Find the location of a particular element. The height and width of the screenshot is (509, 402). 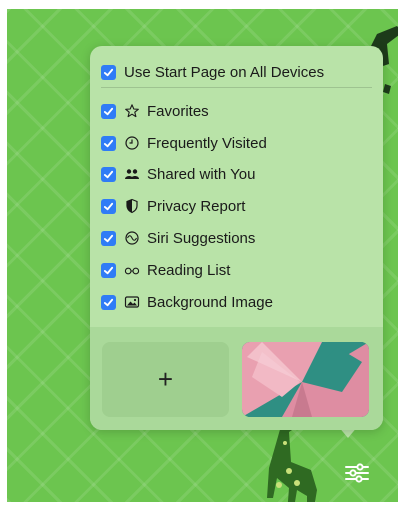

photo-icon is located at coordinates (132, 302).